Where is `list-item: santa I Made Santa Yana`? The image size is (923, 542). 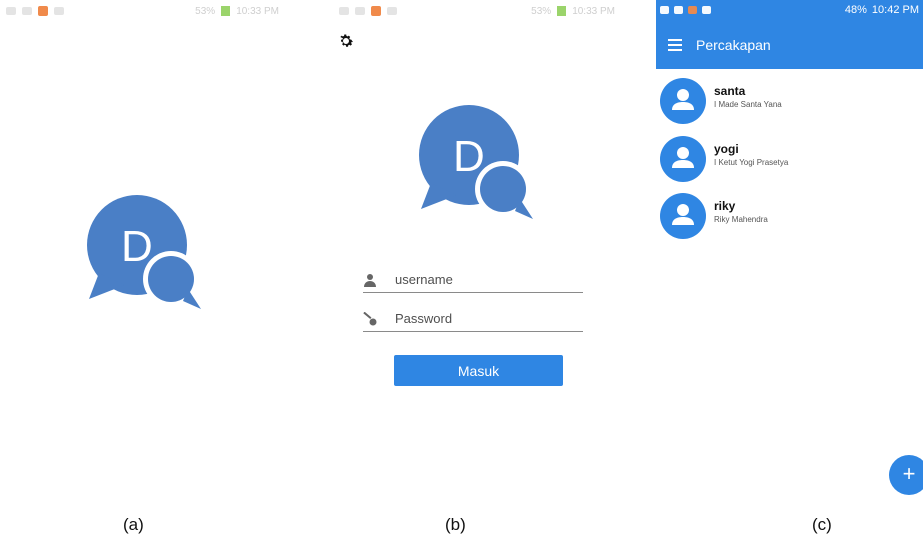
list-item: santa I Made Santa Yana is located at coordinates (790, 103).